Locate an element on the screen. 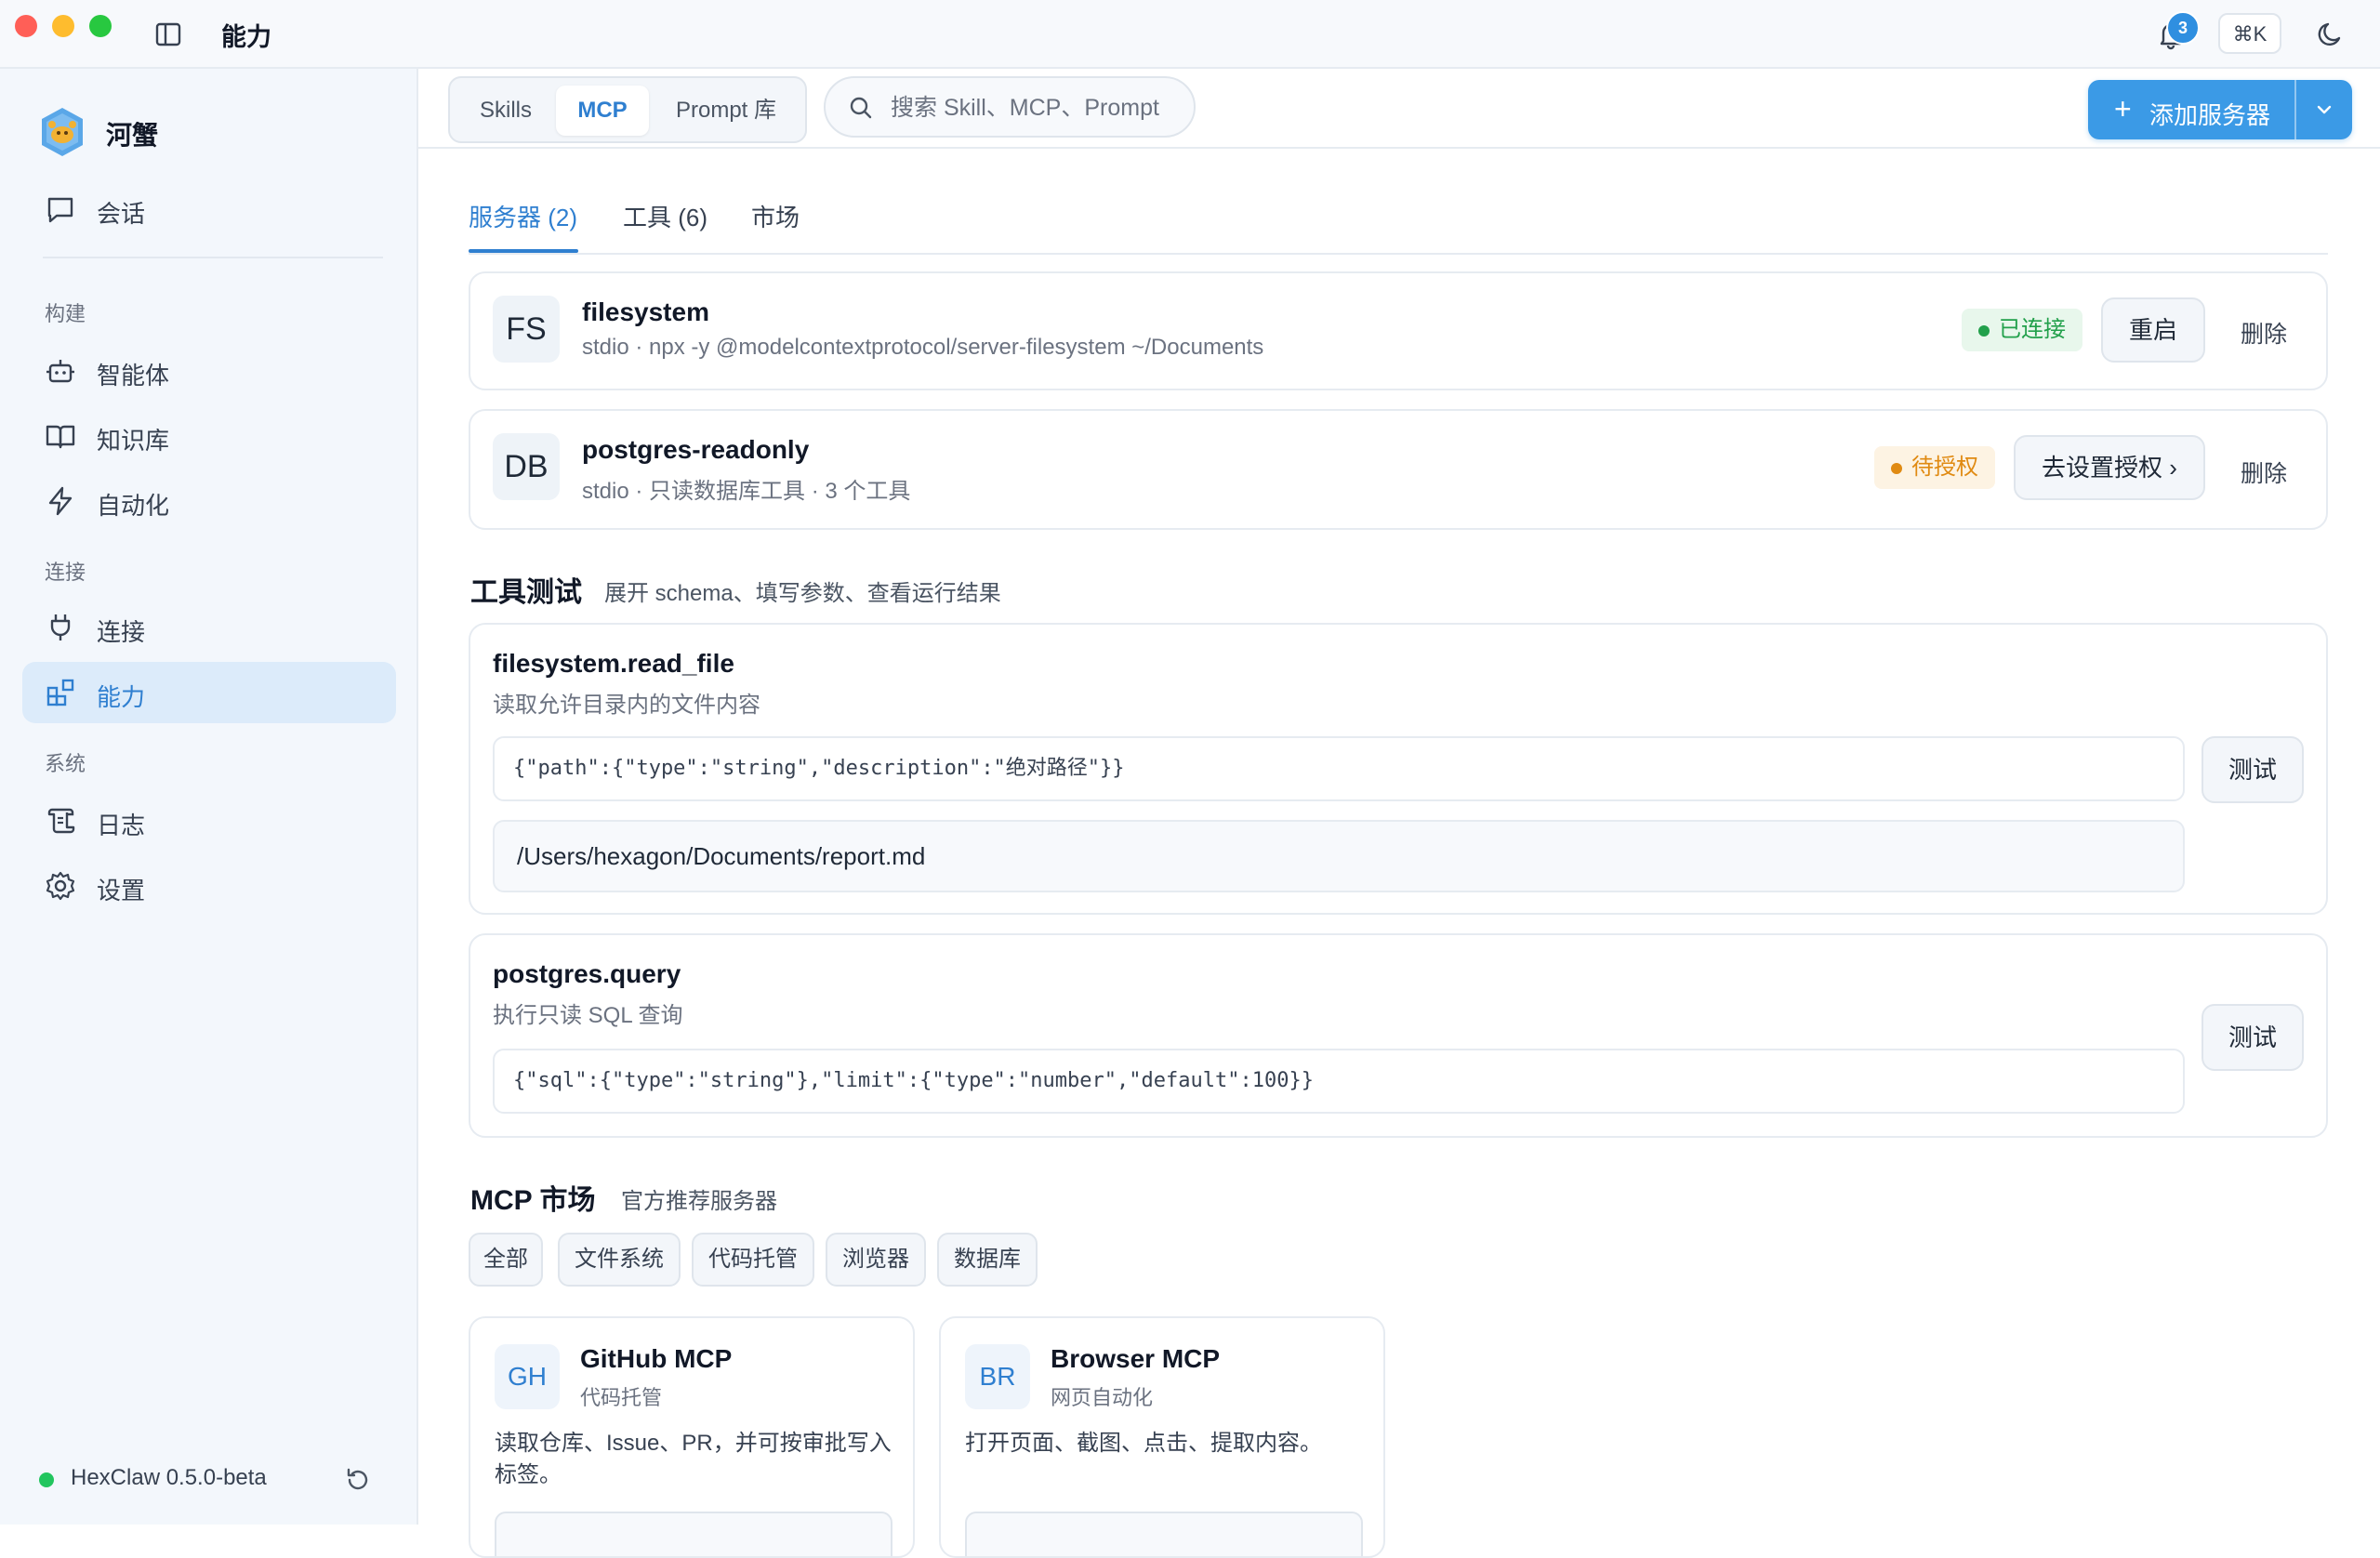 The height and width of the screenshot is (1558, 2380). segment-control: Skills MCP Prompt 库 is located at coordinates (627, 109).